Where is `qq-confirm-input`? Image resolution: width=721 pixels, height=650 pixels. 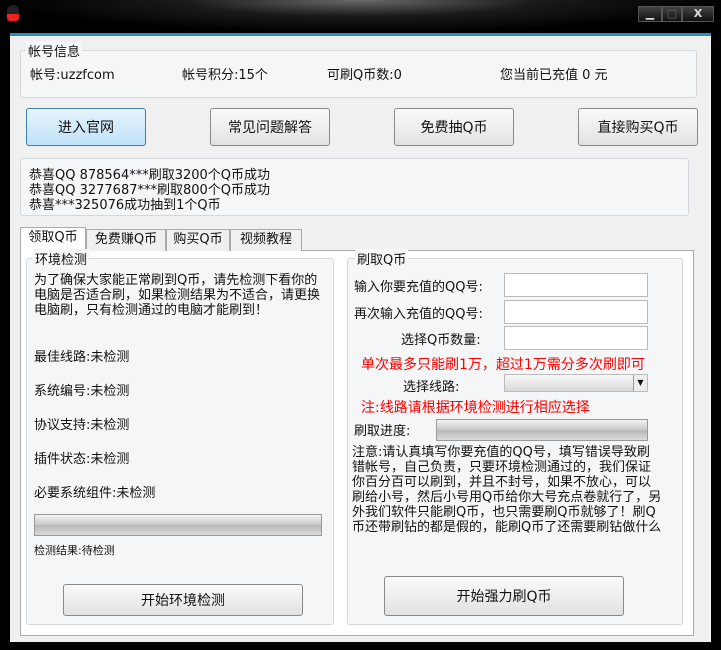 qq-confirm-input is located at coordinates (576, 312).